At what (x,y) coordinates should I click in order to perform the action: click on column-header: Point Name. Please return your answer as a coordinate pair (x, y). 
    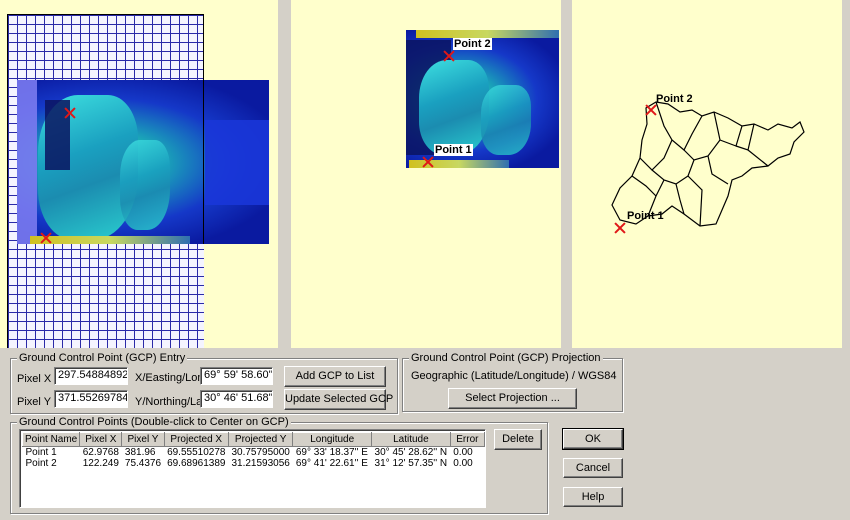
    Looking at the image, I should click on (51, 439).